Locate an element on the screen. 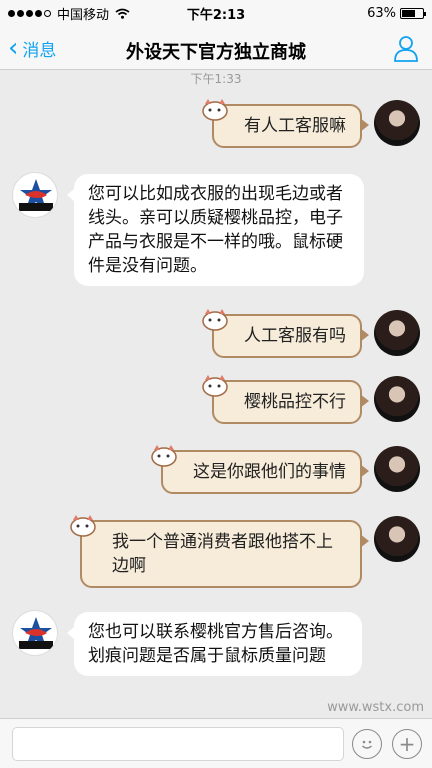 The width and height of the screenshot is (432, 768). message-bubble-incoming: 您也可以联系樱桃官方售后咨询。 划痕问题是否属于鼠标质量问题 is located at coordinates (214, 644).